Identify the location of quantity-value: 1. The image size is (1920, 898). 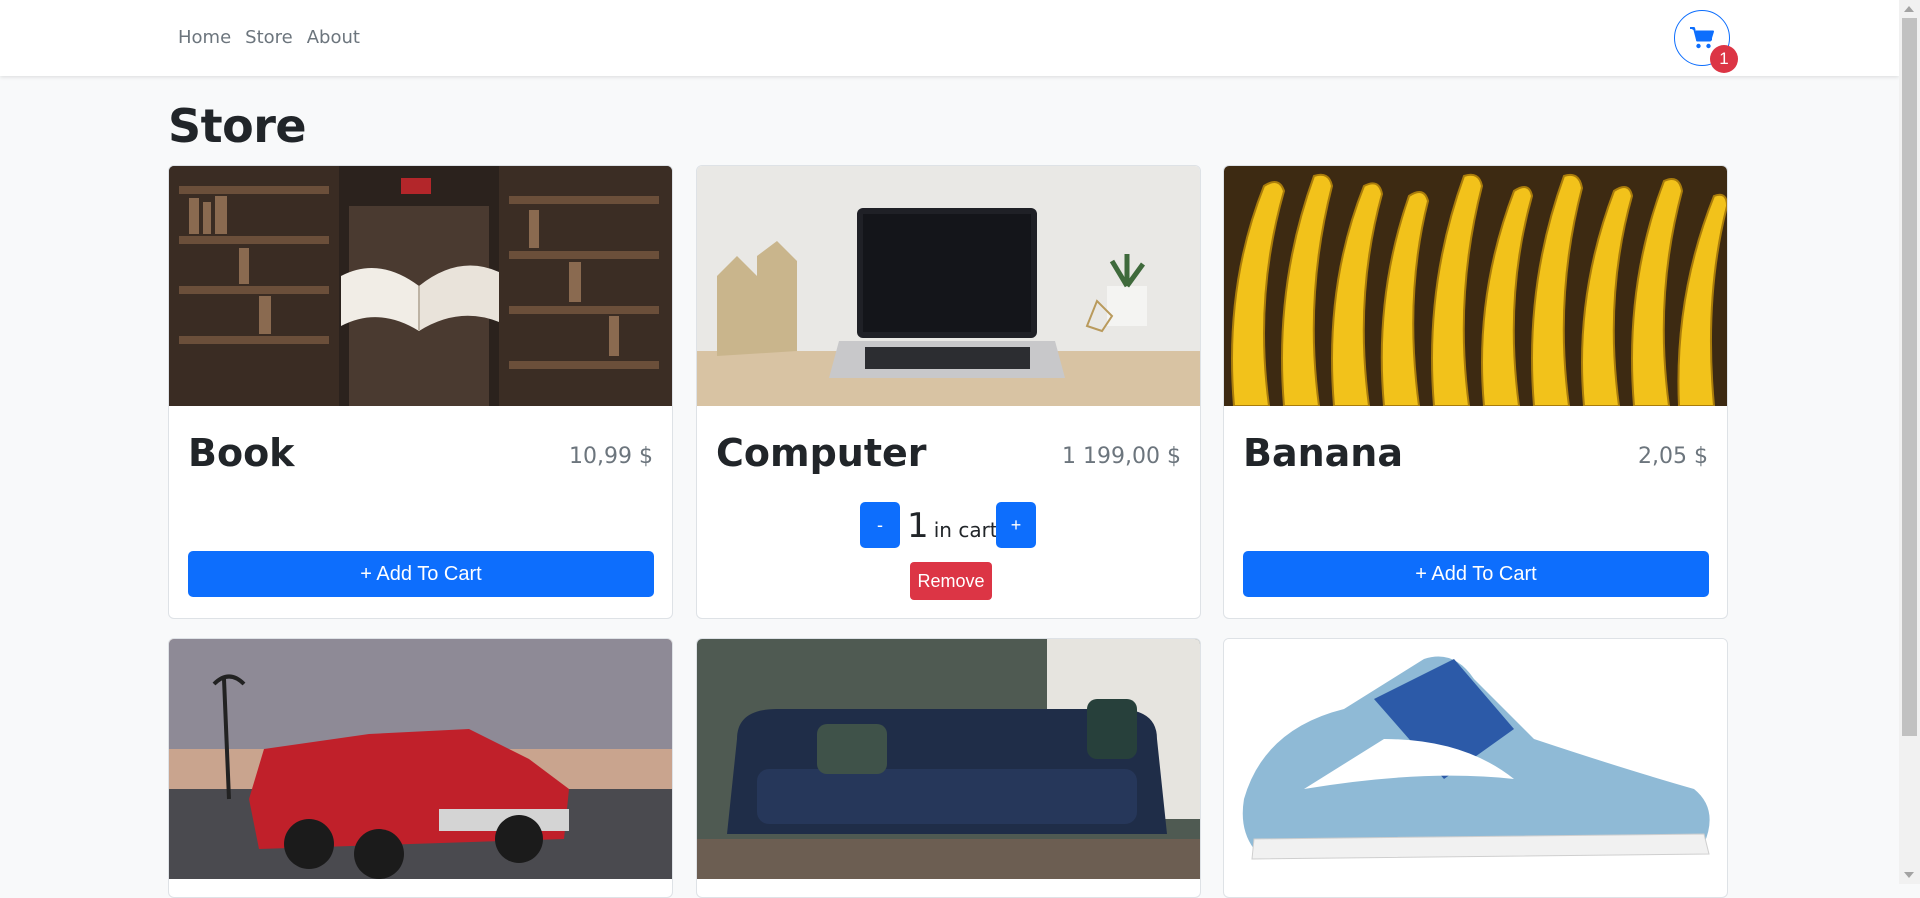
(918, 526).